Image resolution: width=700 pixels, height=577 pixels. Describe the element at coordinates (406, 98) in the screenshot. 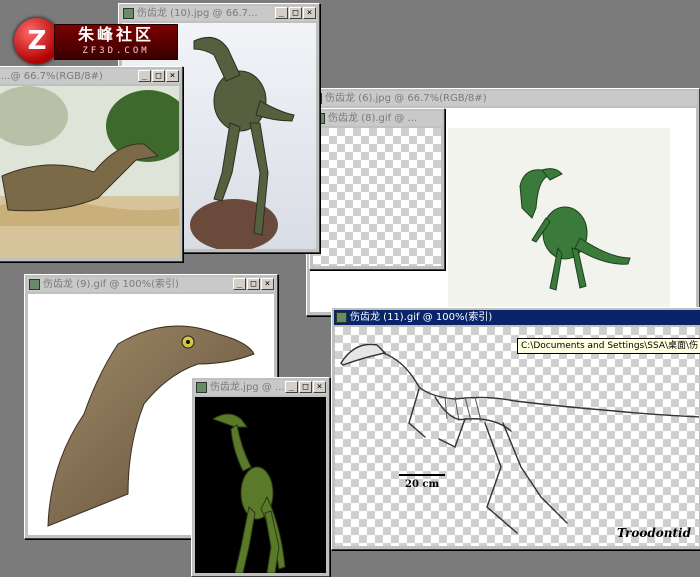

I see `window-title: 伤齿龙 (6).jpg @ 66.7%(RGB/8#)` at that location.